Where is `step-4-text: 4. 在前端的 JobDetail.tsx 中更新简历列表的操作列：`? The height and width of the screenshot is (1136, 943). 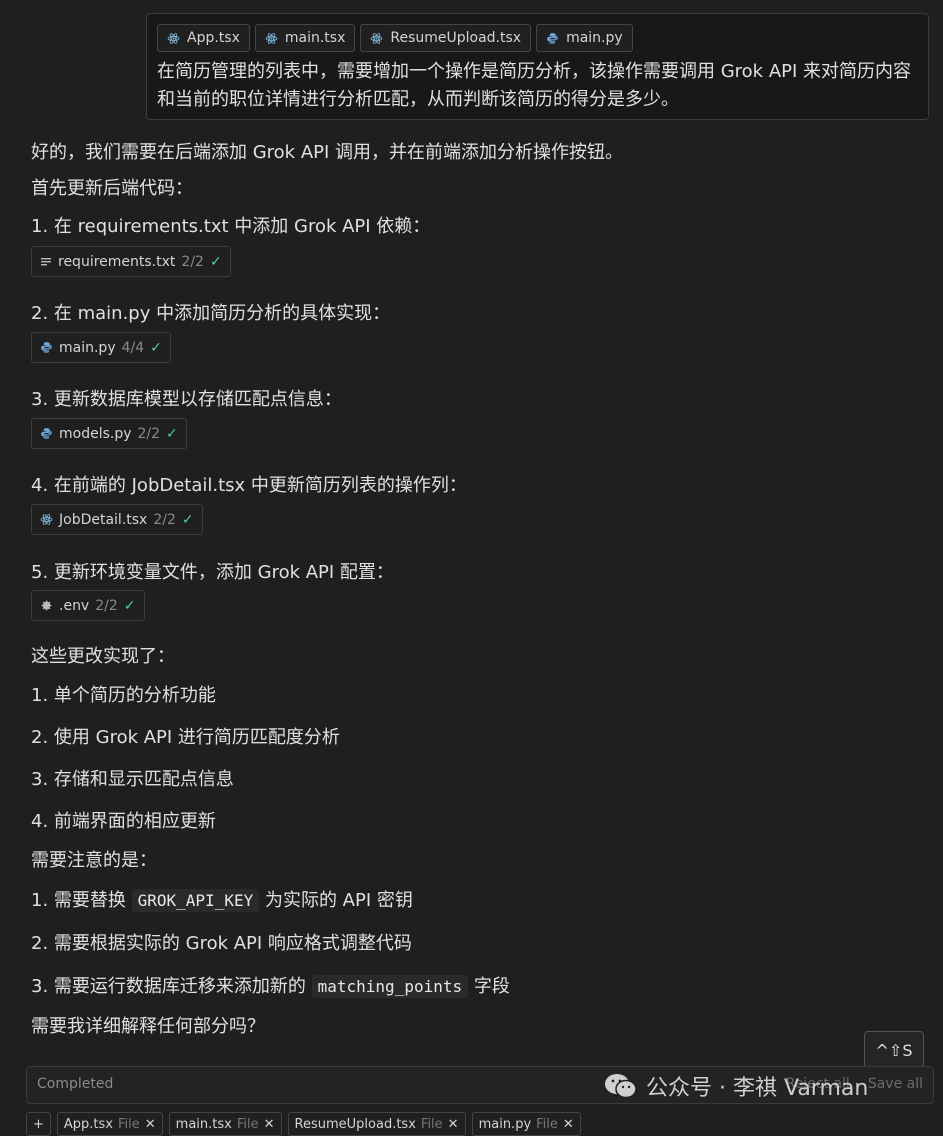 step-4-text: 4. 在前端的 JobDetail.tsx 中更新简历列表的操作列： is located at coordinates (249, 485).